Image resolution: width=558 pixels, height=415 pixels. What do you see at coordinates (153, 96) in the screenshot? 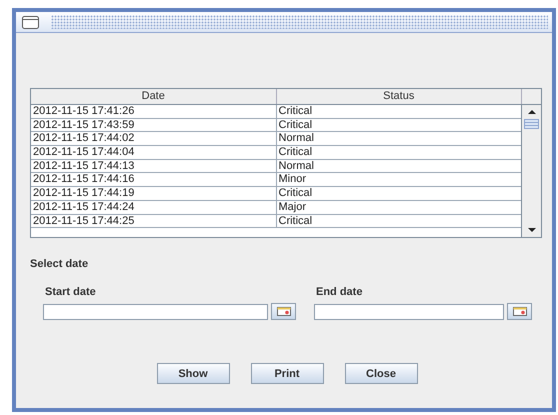
I see `column-header: Date` at bounding box center [153, 96].